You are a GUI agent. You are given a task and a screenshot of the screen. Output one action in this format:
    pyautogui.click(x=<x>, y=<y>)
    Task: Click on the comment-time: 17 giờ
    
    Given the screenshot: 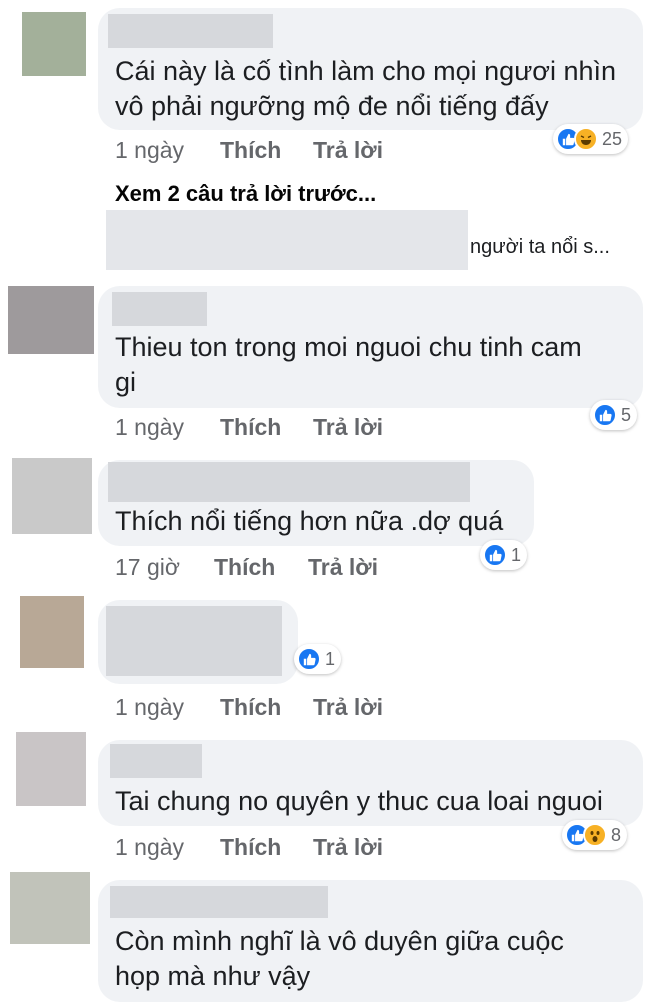 What is the action you would take?
    pyautogui.click(x=147, y=567)
    